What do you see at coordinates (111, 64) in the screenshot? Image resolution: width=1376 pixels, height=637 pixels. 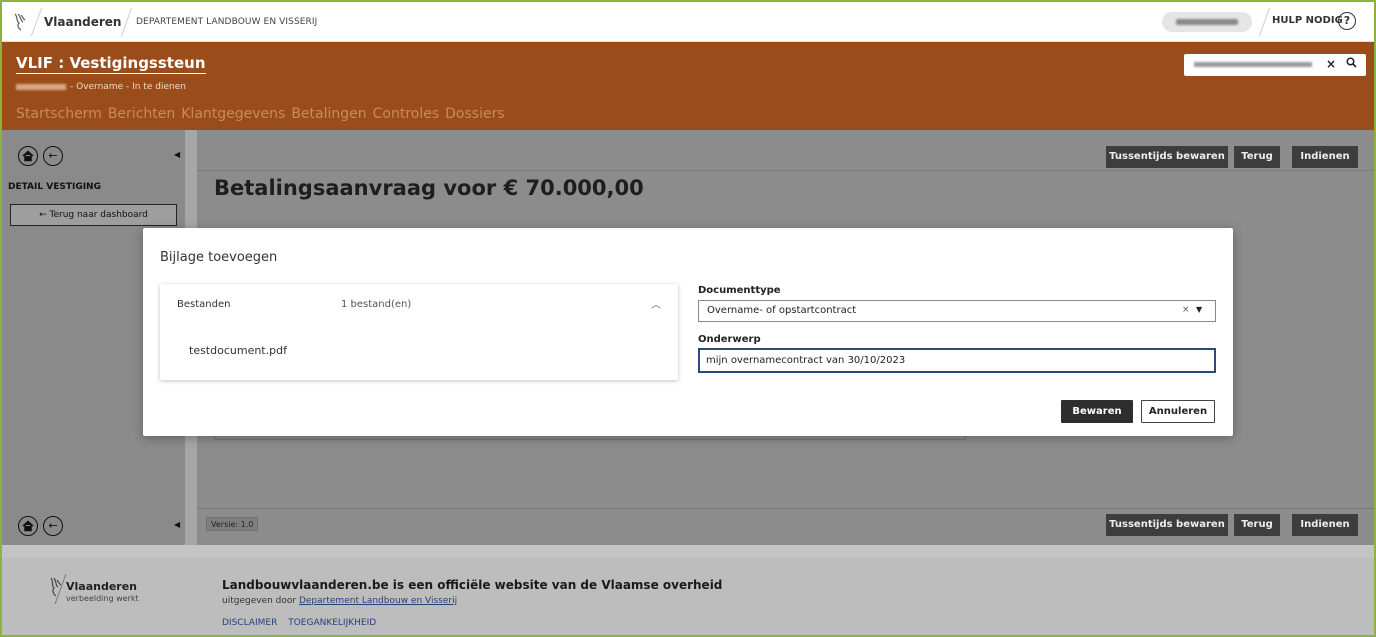 I see `app-title: VLIF : Vestigingssteun` at bounding box center [111, 64].